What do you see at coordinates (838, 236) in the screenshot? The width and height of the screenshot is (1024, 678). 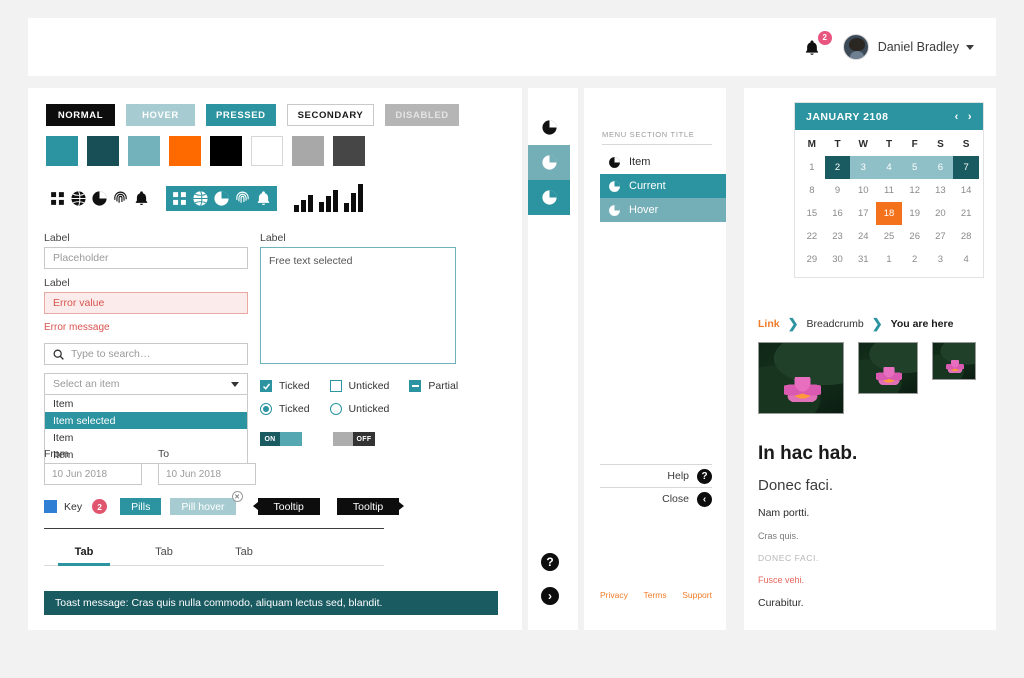 I see `calendar-day: 23` at bounding box center [838, 236].